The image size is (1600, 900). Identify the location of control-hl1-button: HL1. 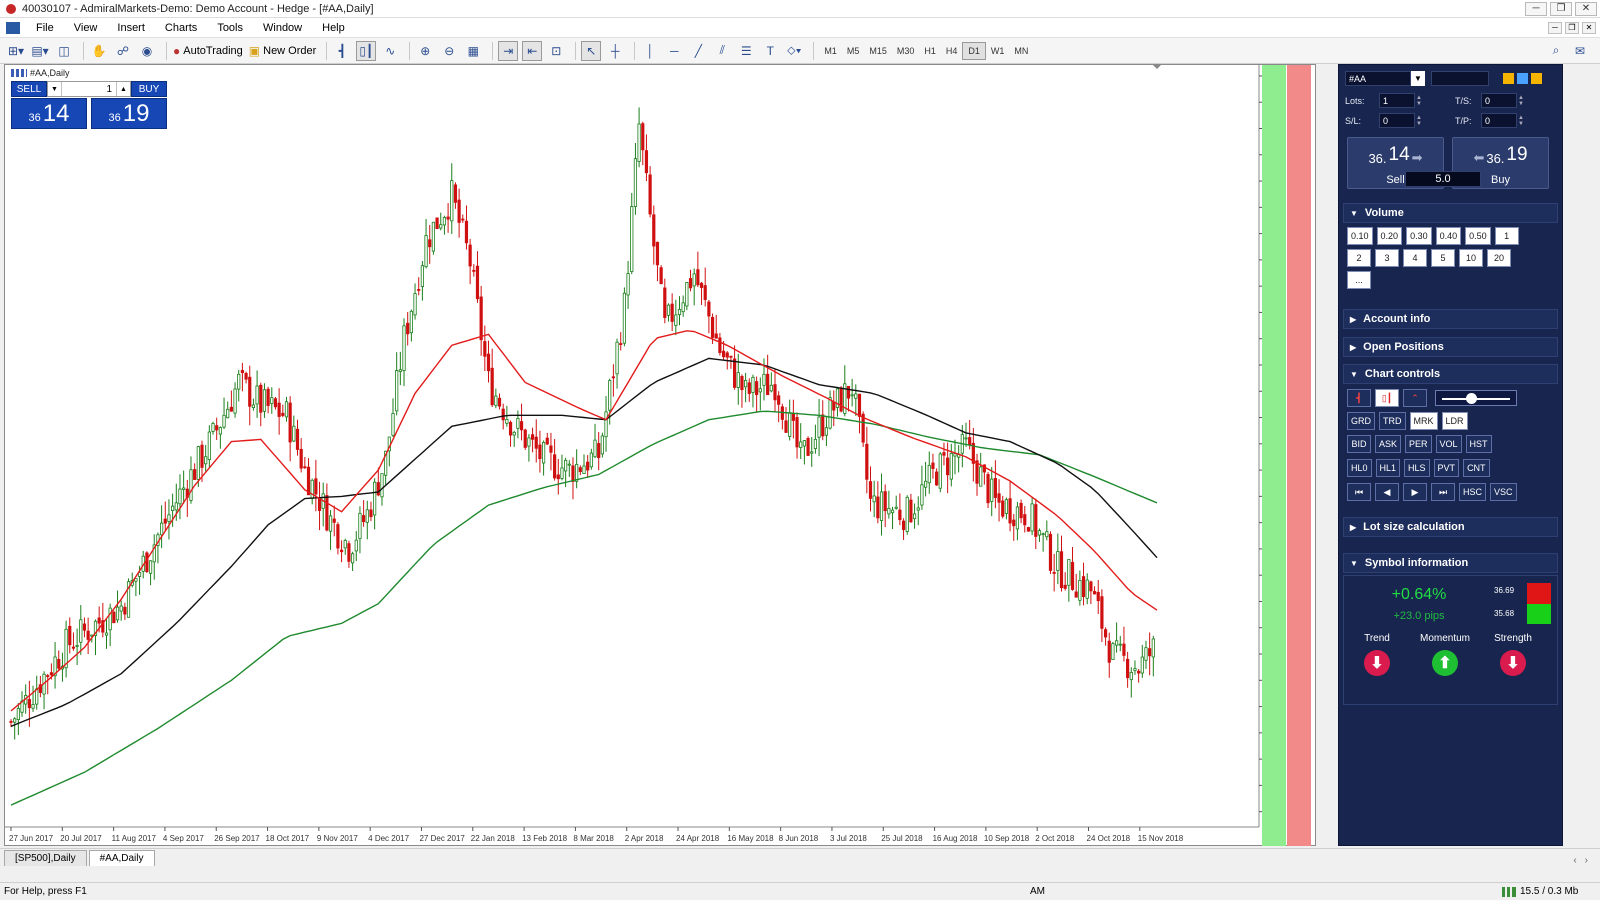
(1388, 468).